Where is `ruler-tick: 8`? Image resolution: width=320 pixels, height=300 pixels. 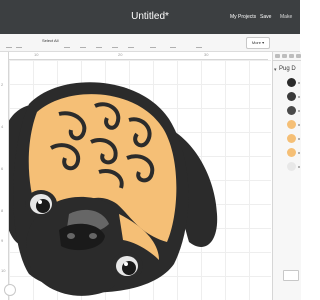 ruler-tick: 8 is located at coordinates (2, 210).